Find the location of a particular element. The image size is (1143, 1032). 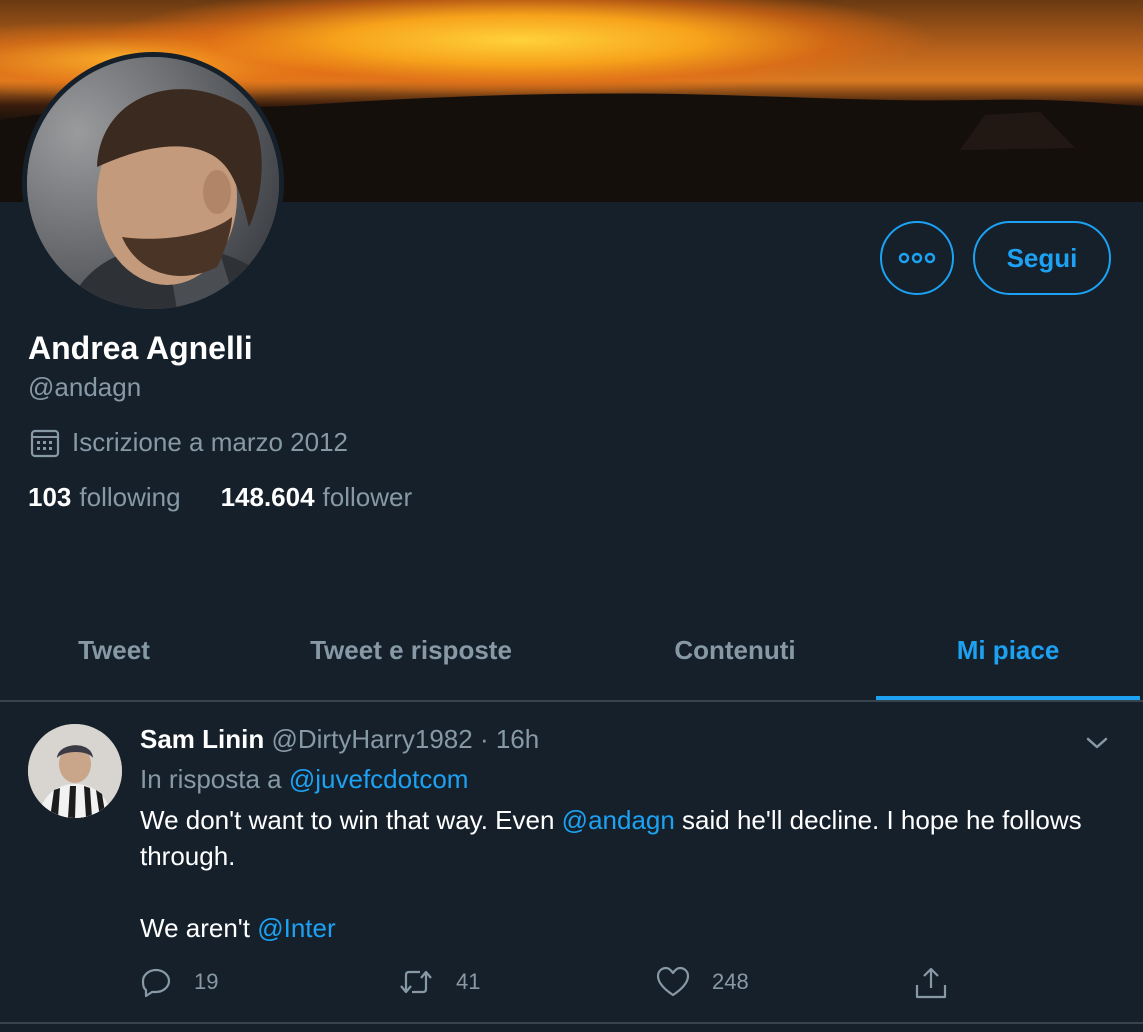

tweet-text-part1: We don't want to win that way. Even is located at coordinates (351, 820).